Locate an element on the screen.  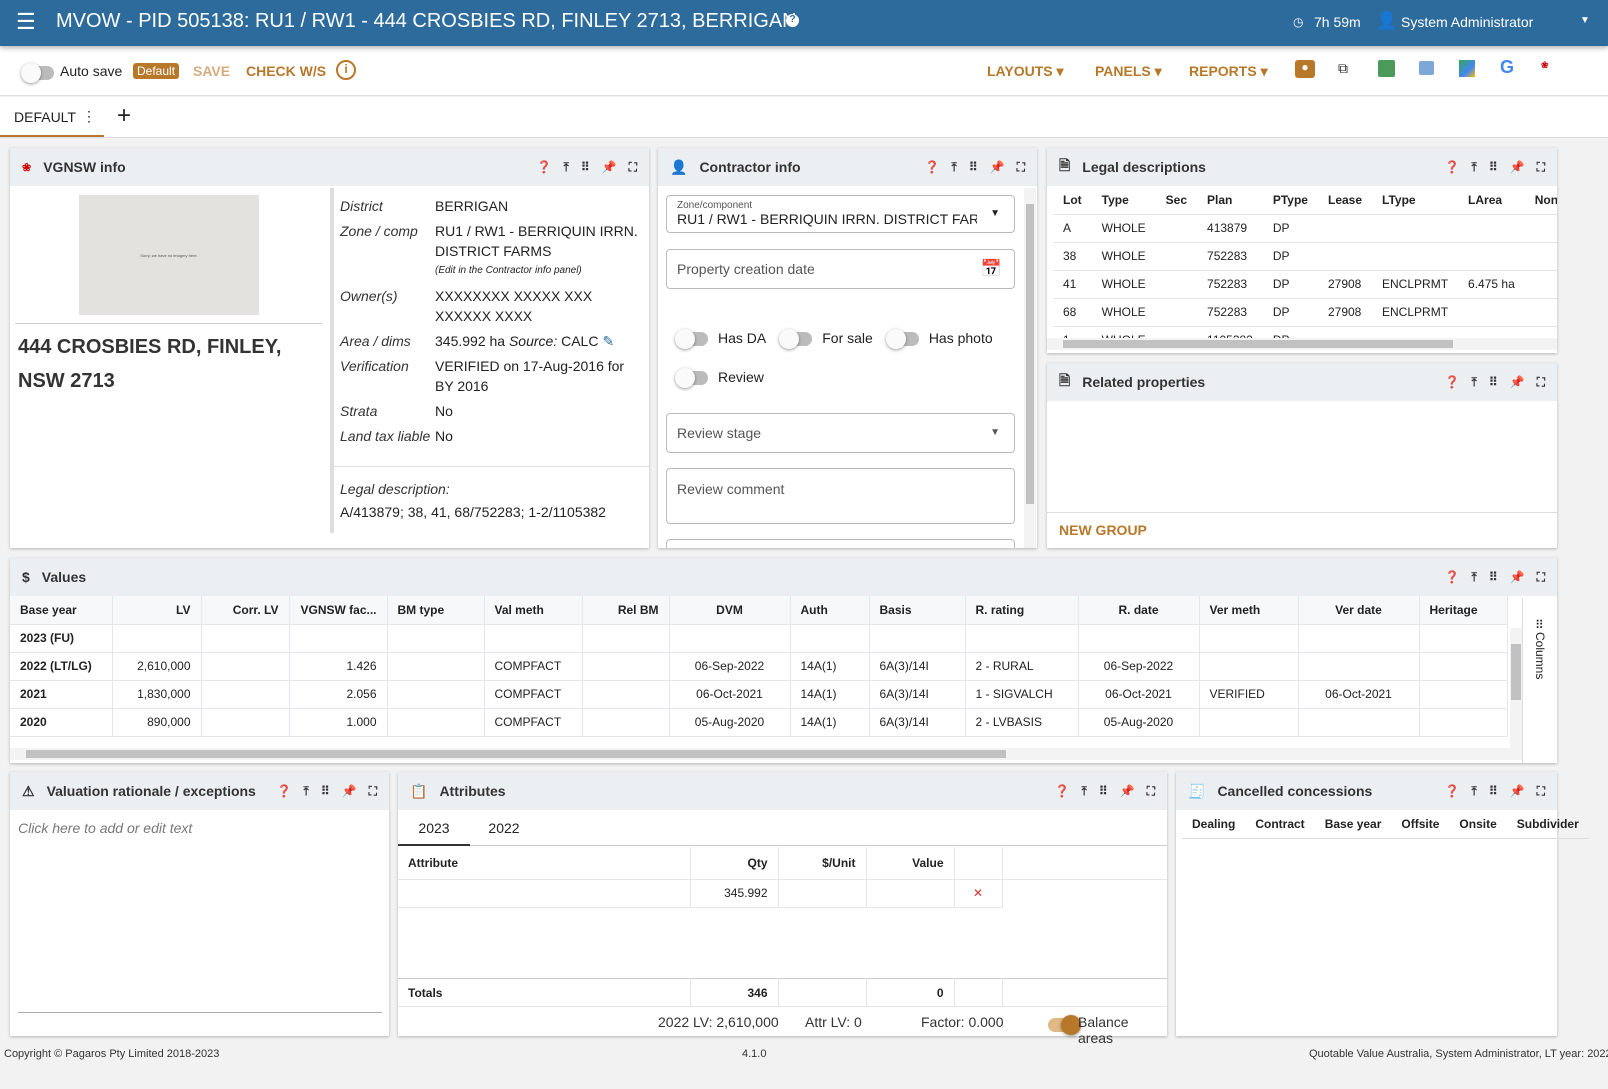
rationale-textarea: Click here to add or edit text is located at coordinates (200, 916).